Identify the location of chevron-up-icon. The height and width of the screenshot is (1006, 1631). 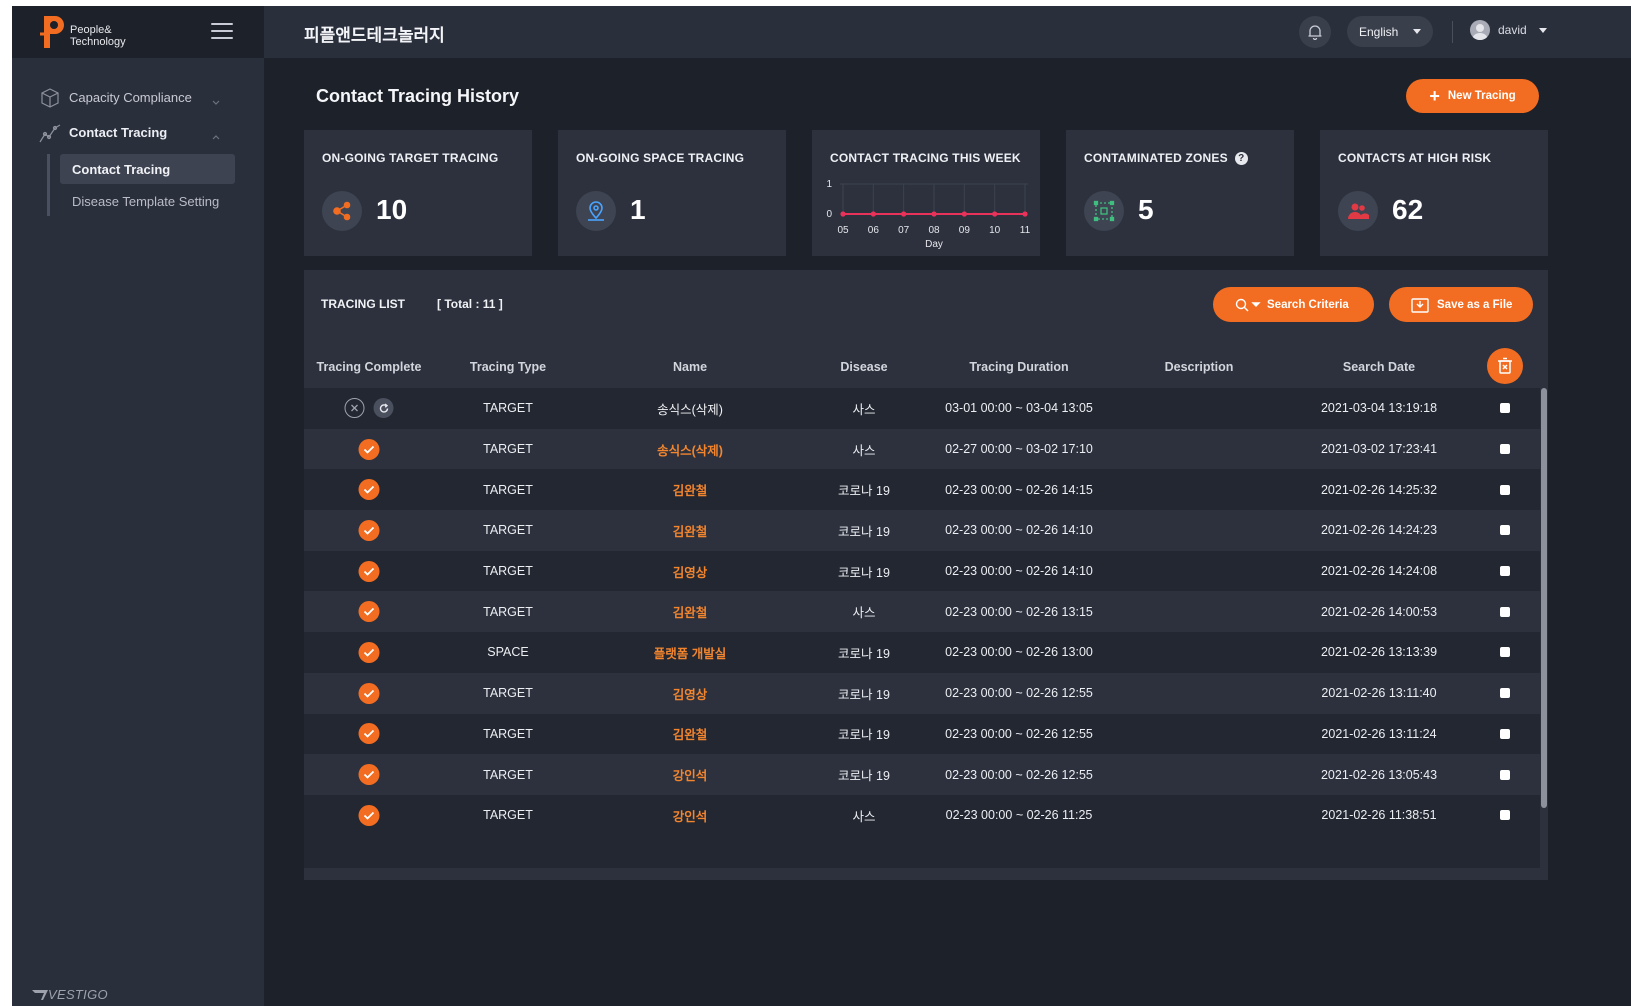
(216, 135).